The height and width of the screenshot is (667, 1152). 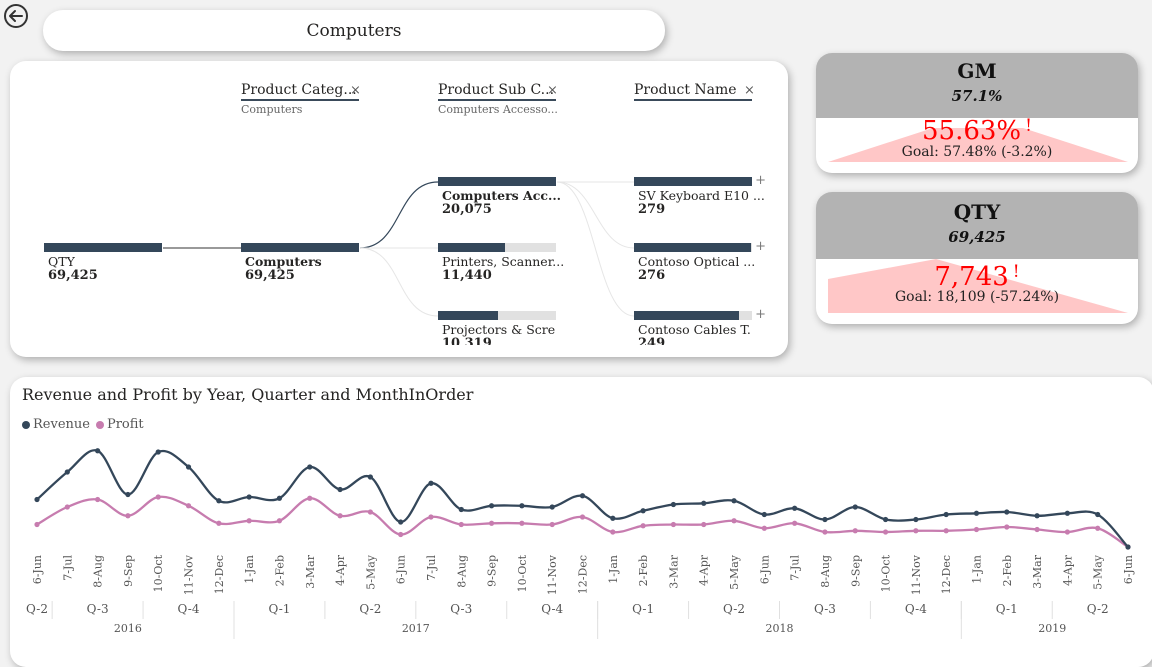 I want to click on x-tick-label: 3-Mar, so click(x=1037, y=571).